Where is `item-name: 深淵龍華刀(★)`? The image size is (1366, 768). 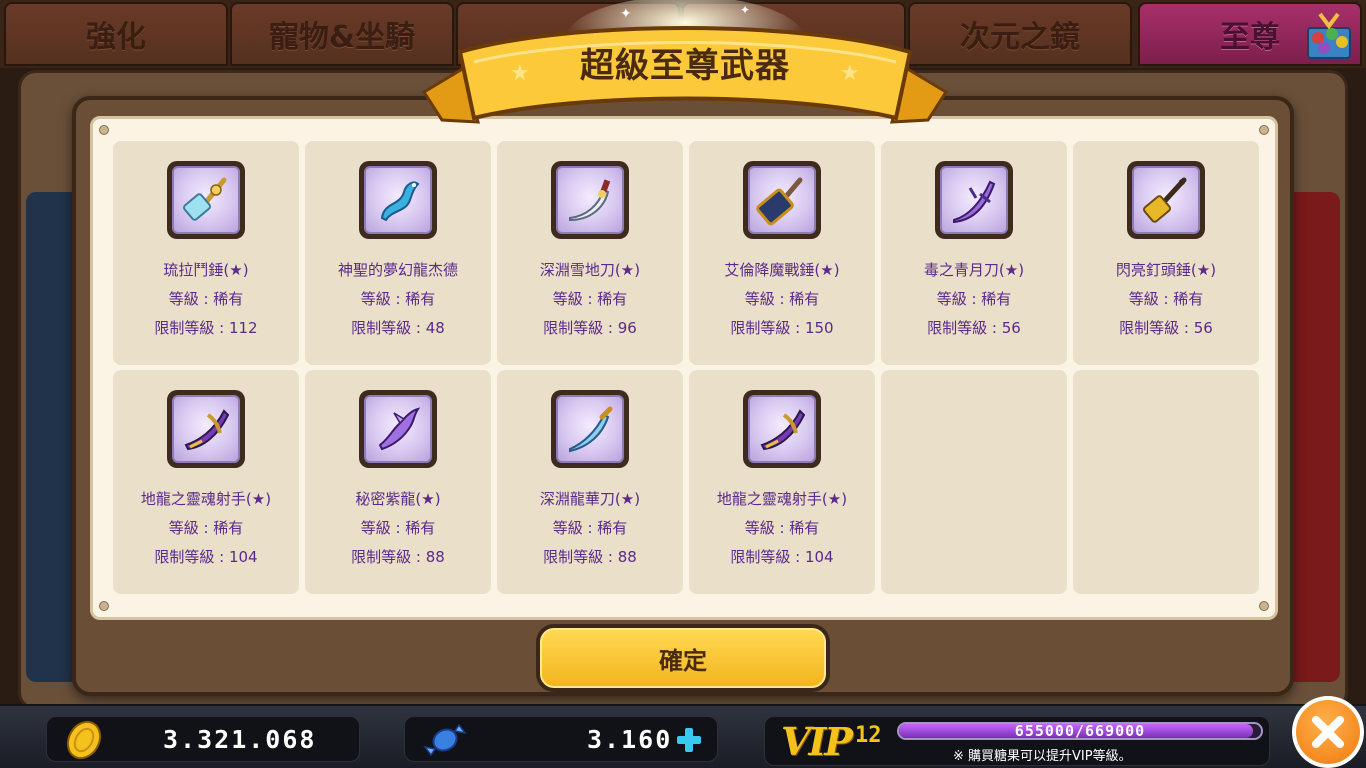
item-name: 深淵龍華刀(★) is located at coordinates (590, 499).